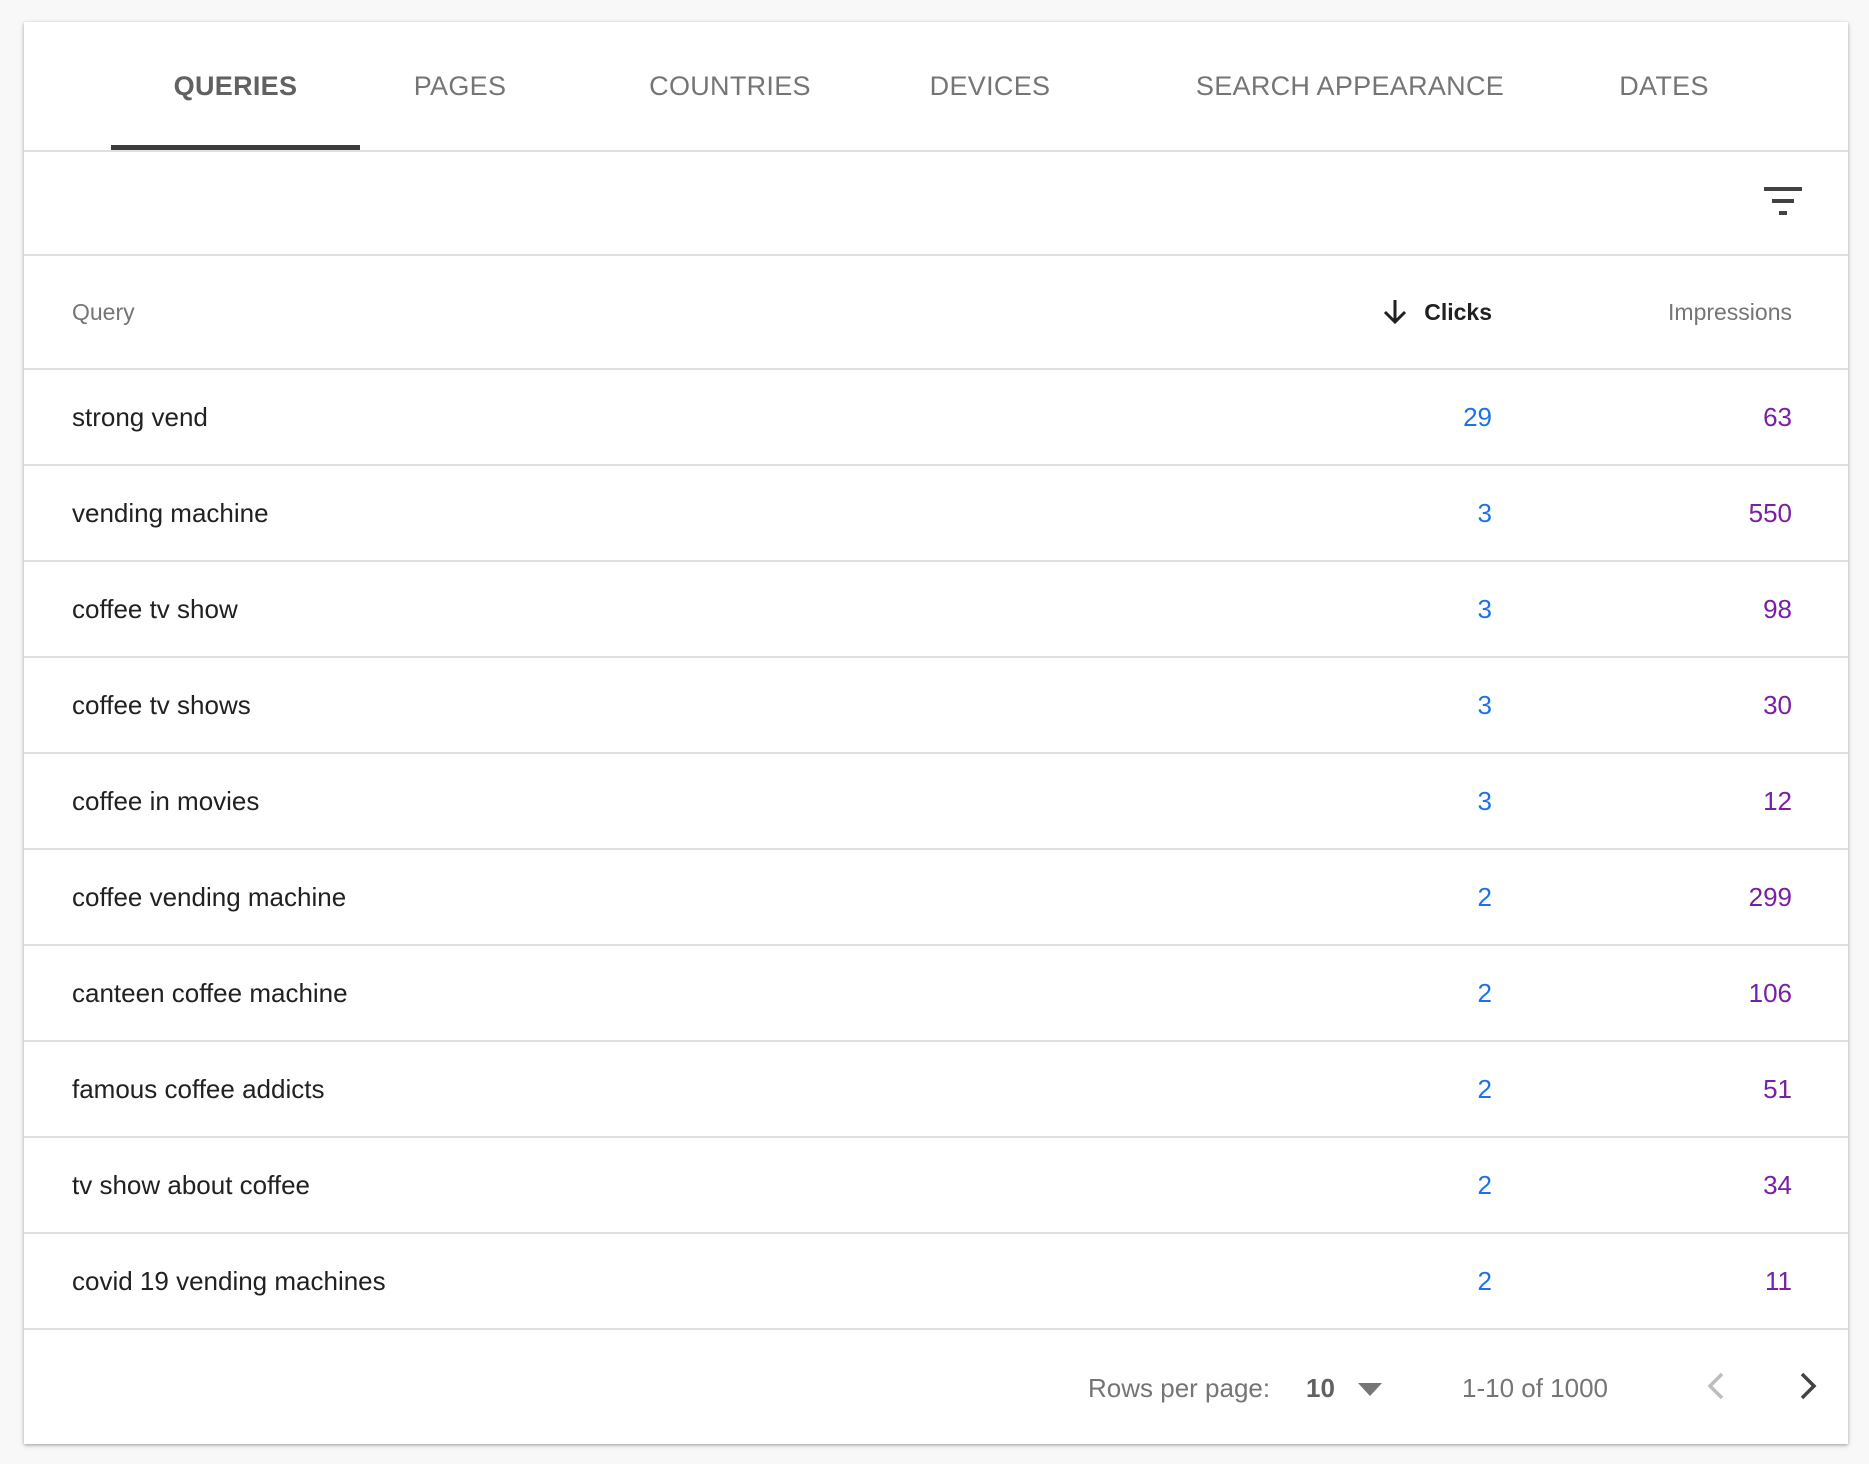 This screenshot has height=1464, width=1869. I want to click on query-cell: famous coffee addicts, so click(198, 1088).